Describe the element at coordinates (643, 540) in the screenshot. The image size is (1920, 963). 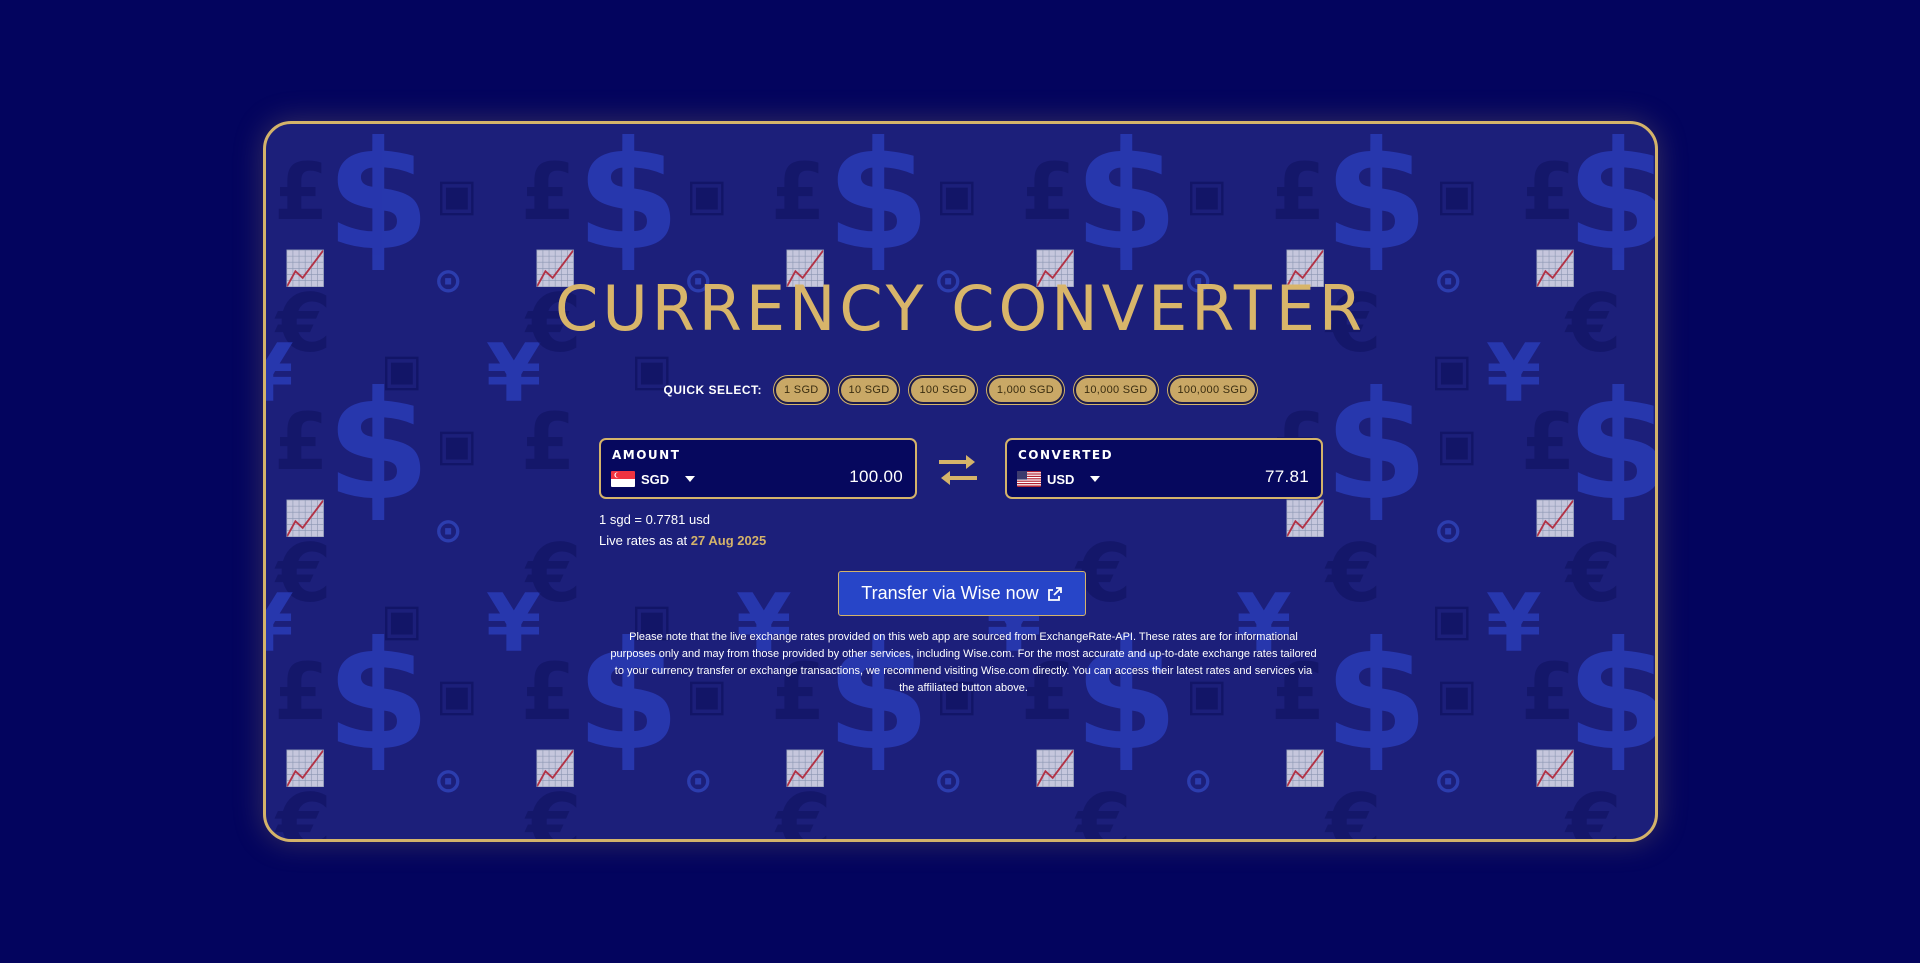
I see `live-rates-label: Live rates as at` at that location.